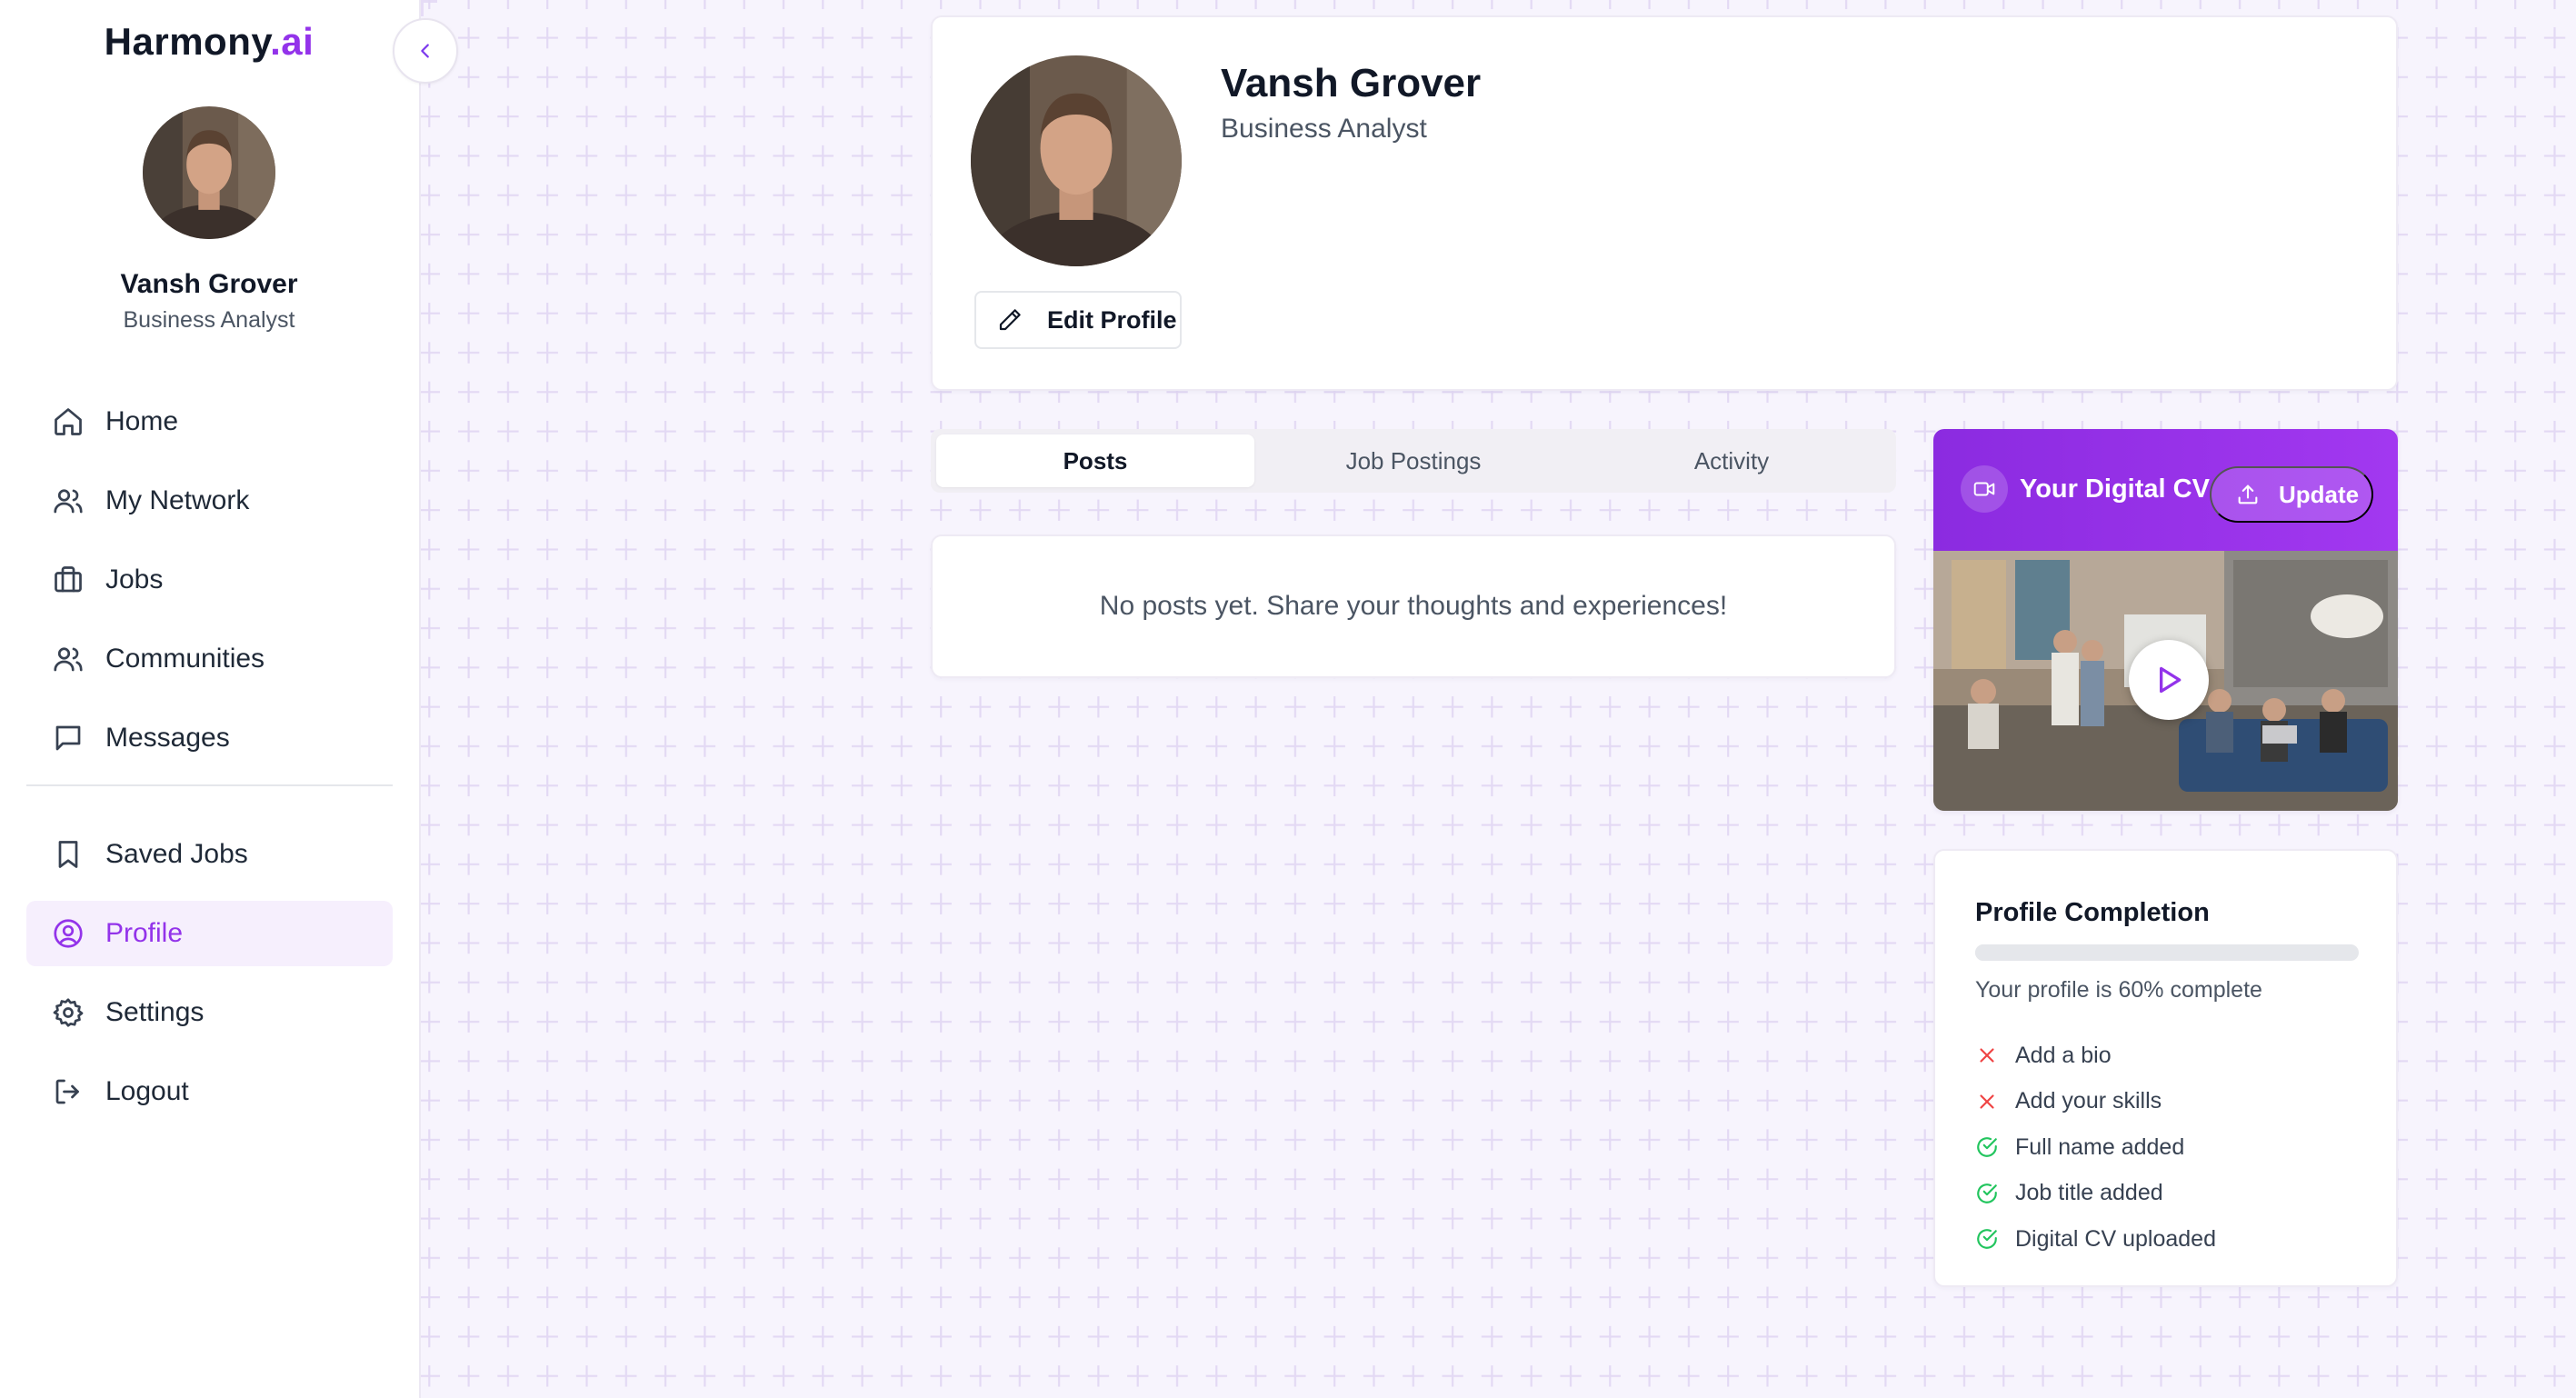 Image resolution: width=2576 pixels, height=1398 pixels. I want to click on digital-cv-video, so click(2165, 681).